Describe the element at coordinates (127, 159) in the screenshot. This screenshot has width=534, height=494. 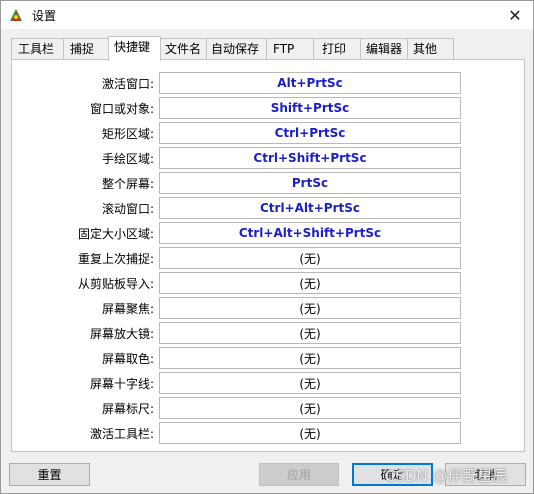
I see `hotkey-label: 手绘区域:` at that location.